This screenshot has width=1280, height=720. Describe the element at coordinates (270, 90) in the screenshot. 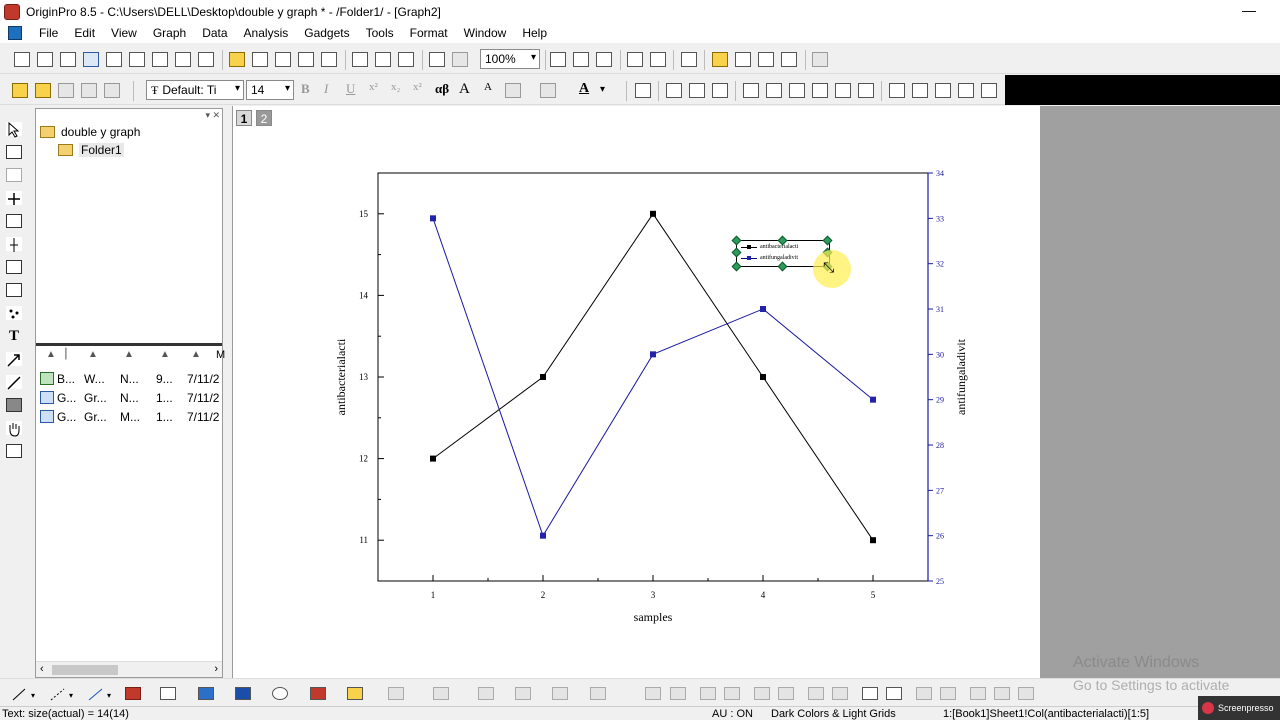

I see `font-size-combo: 14 ▾` at that location.